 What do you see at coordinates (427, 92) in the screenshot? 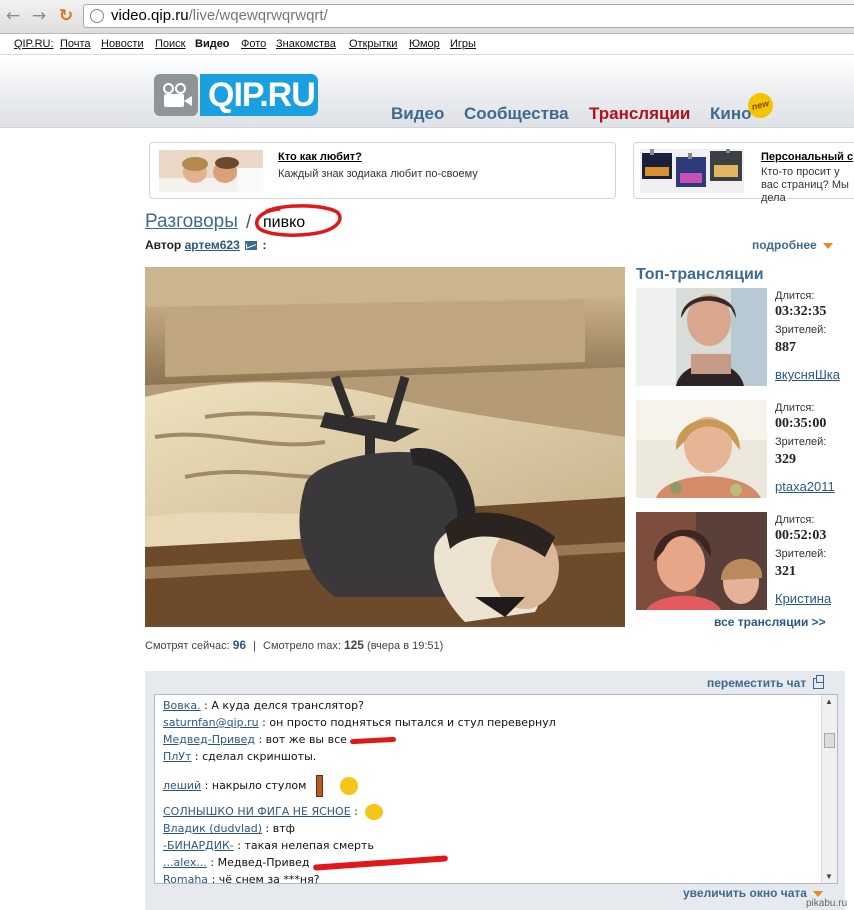
I see `site-header: QIP.RU Видео Сообщества Трансляции Кино` at bounding box center [427, 92].